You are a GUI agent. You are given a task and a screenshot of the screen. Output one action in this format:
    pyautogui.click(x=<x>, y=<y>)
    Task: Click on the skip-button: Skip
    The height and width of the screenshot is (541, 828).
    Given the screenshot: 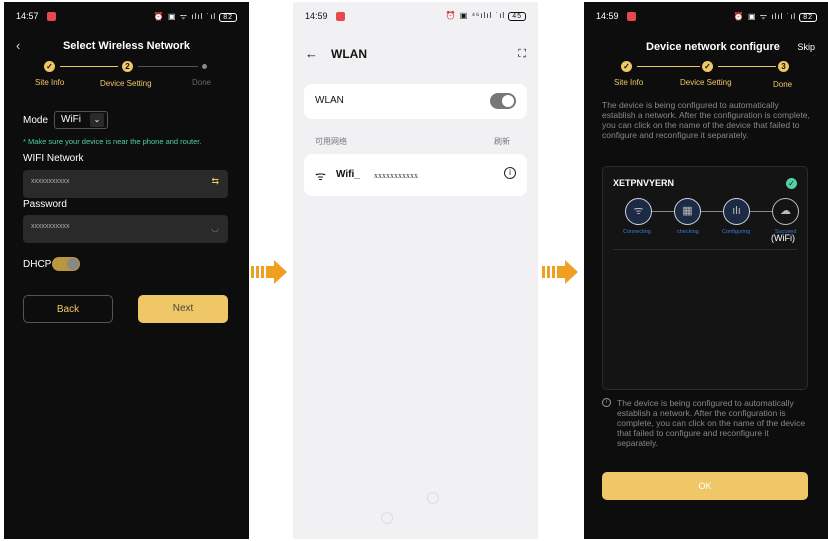 What is the action you would take?
    pyautogui.click(x=806, y=47)
    